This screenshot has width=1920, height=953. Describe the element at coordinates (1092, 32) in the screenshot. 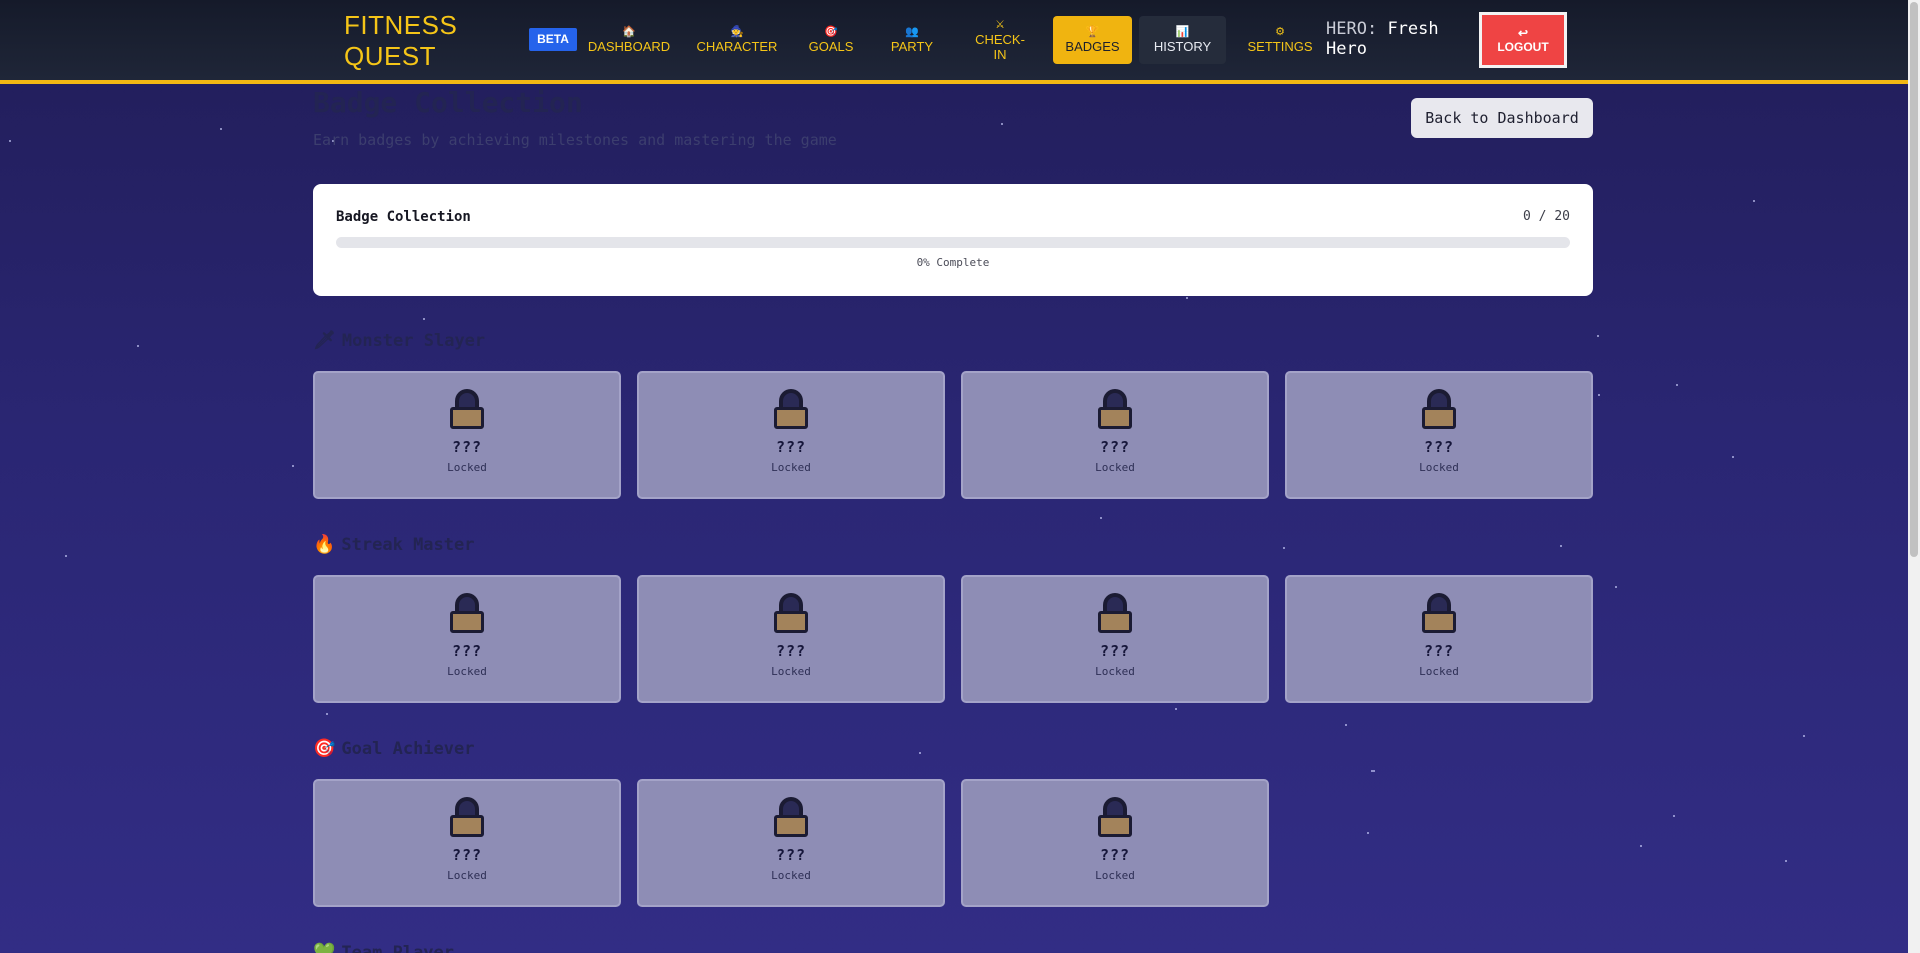

I see `trophy-icon: 🏆` at that location.